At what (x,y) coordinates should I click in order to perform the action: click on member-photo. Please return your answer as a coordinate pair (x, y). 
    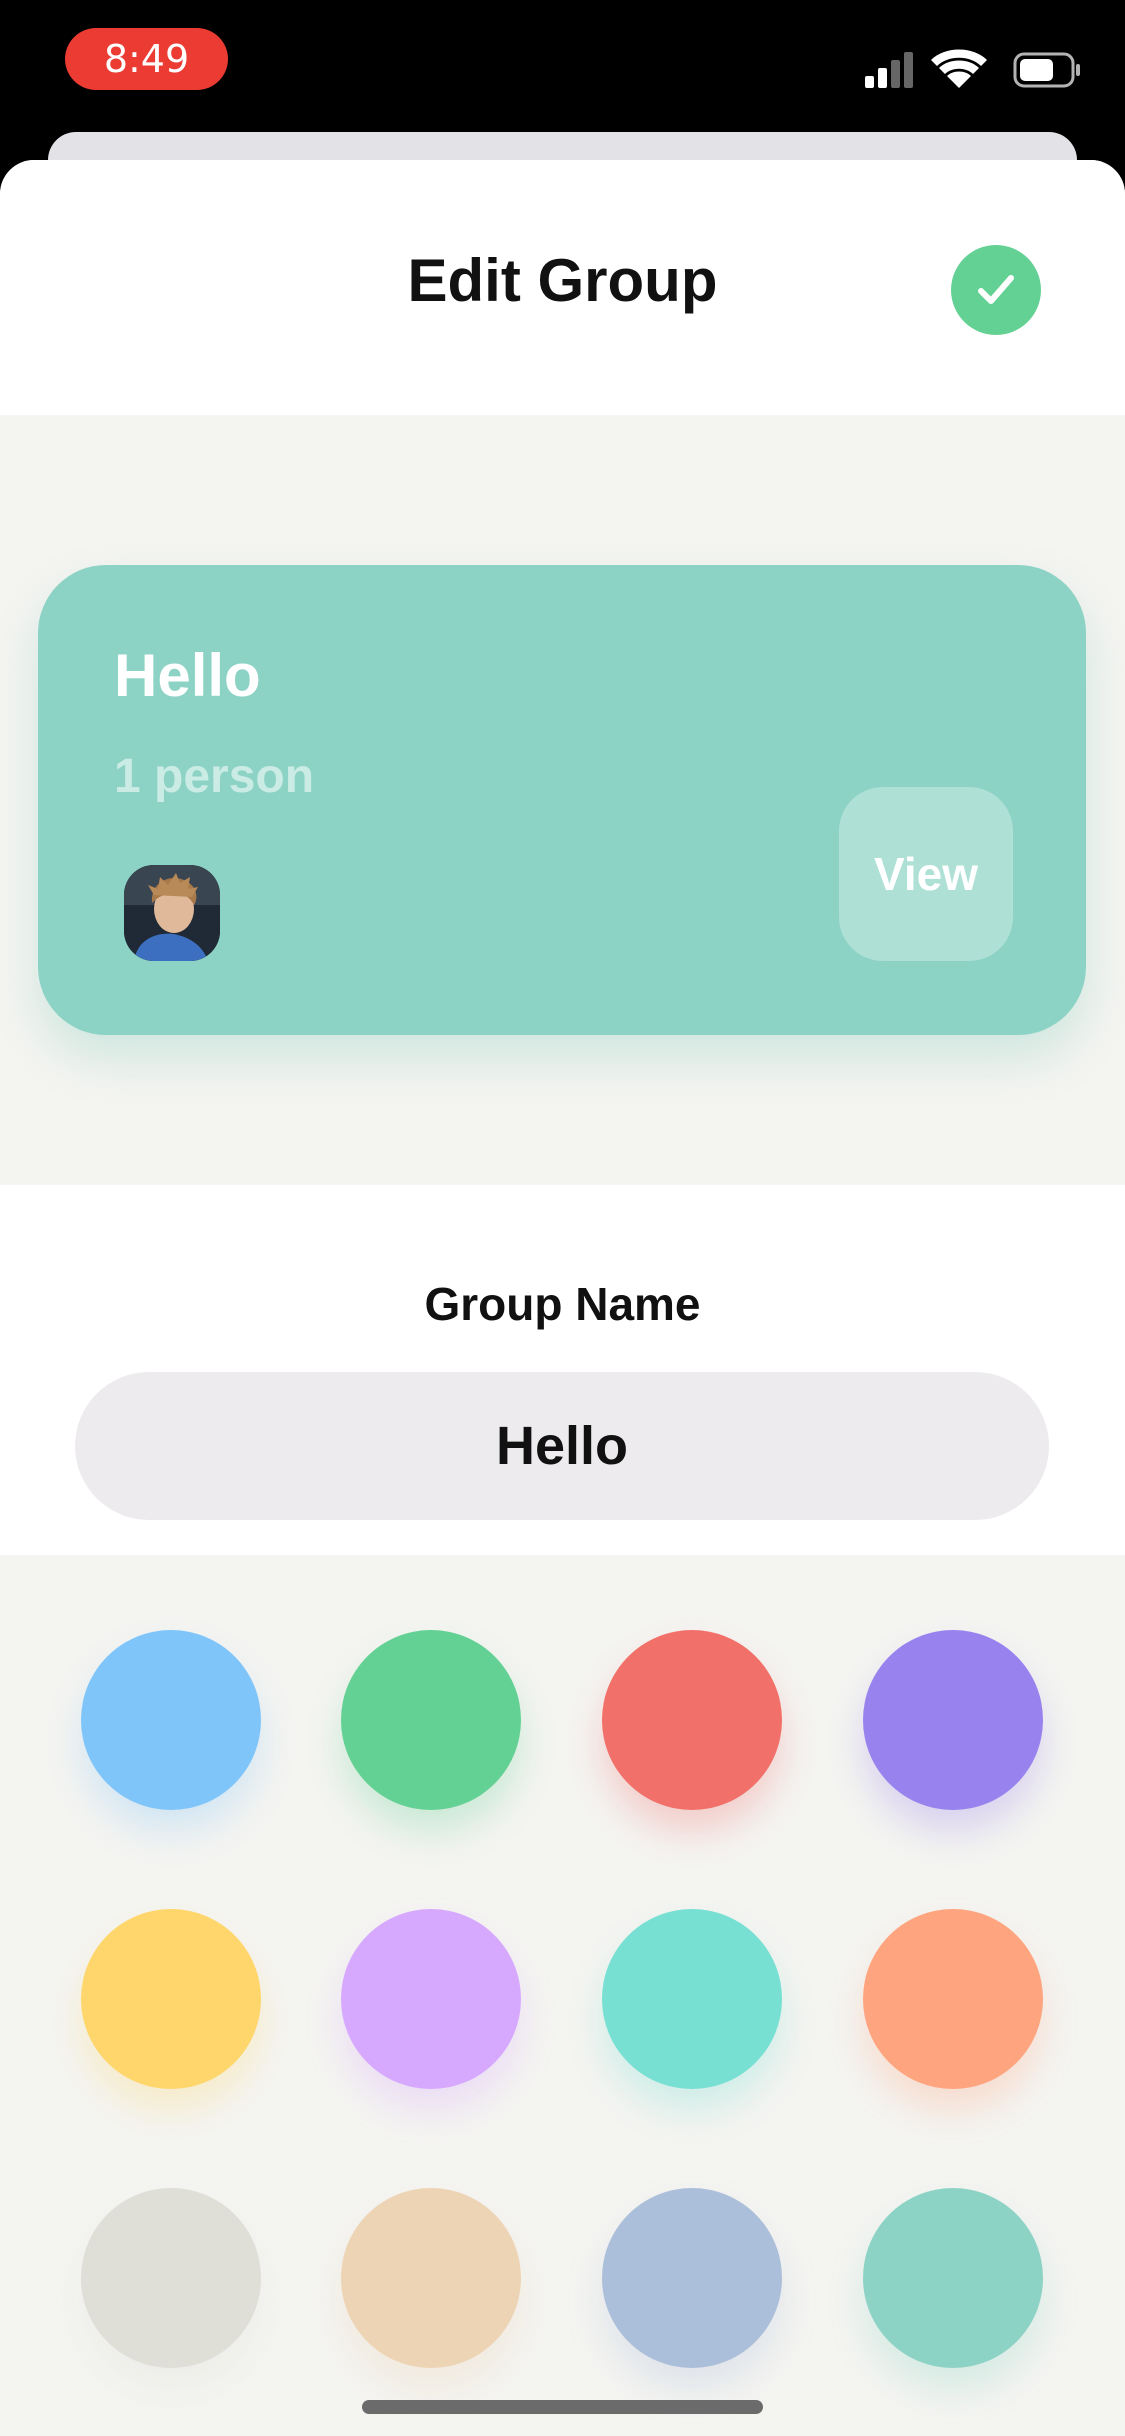
    Looking at the image, I should click on (172, 913).